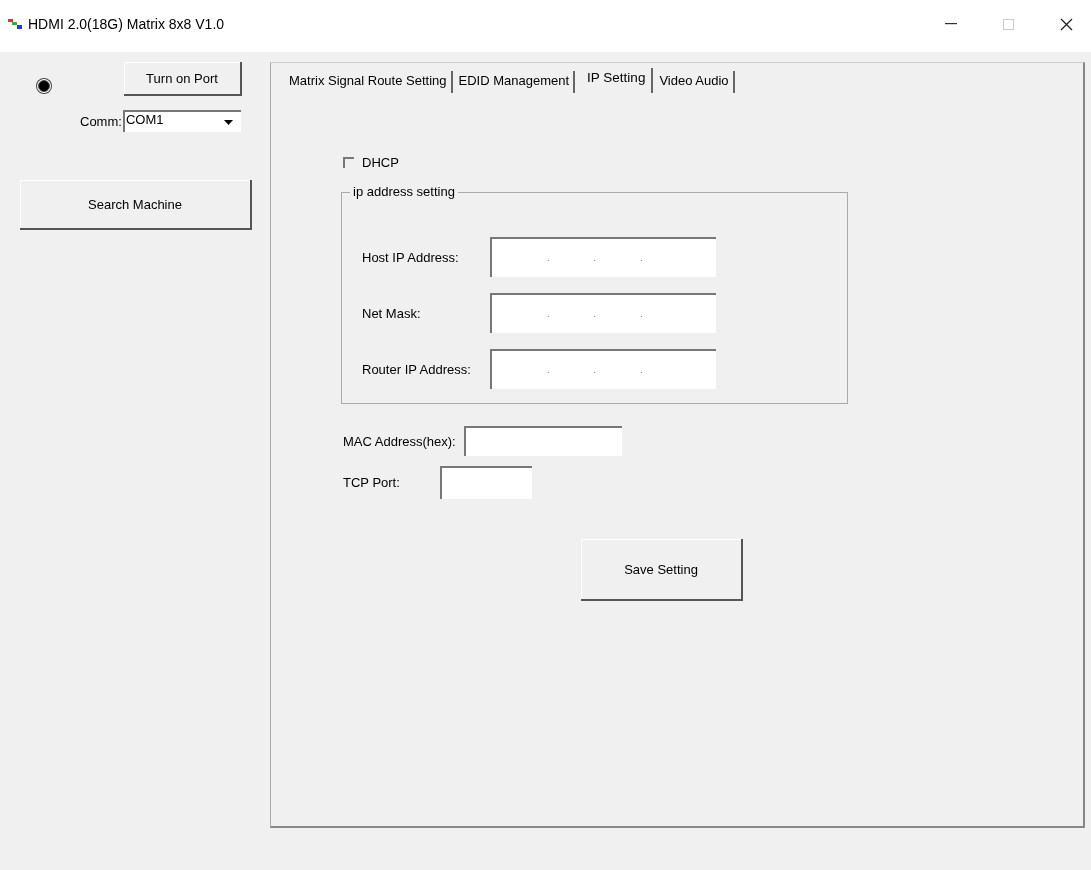  I want to click on app-icon, so click(15, 24).